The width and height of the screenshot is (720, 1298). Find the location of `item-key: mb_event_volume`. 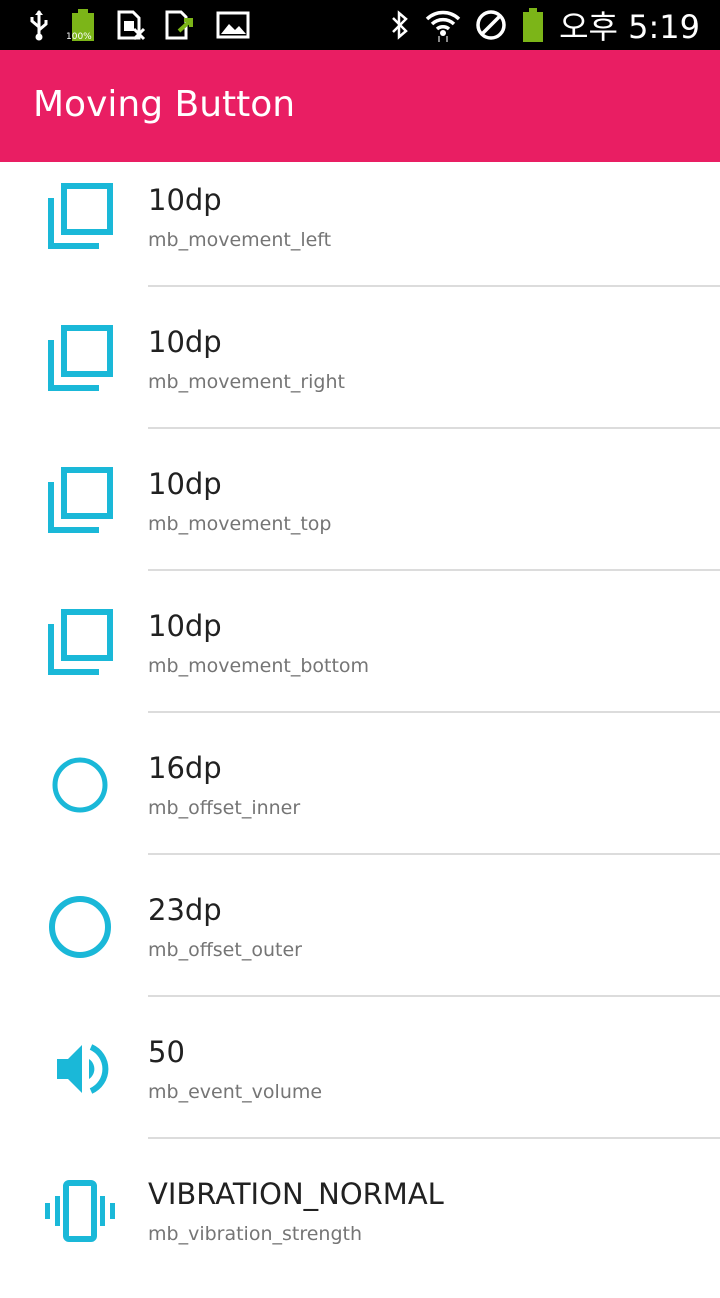

item-key: mb_event_volume is located at coordinates (235, 1092).